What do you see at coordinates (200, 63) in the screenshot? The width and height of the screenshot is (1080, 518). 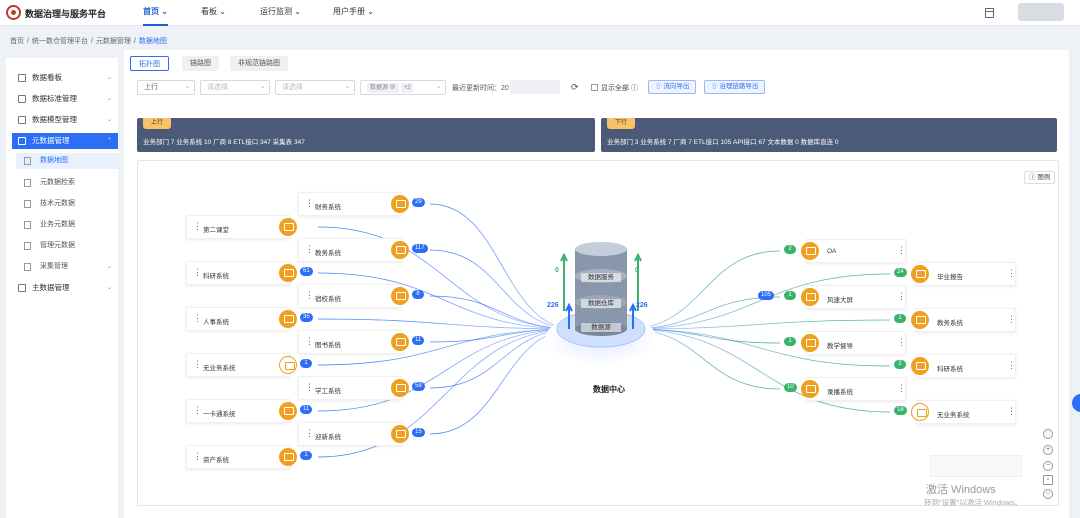 I see `tab-lineage: 链路图` at bounding box center [200, 63].